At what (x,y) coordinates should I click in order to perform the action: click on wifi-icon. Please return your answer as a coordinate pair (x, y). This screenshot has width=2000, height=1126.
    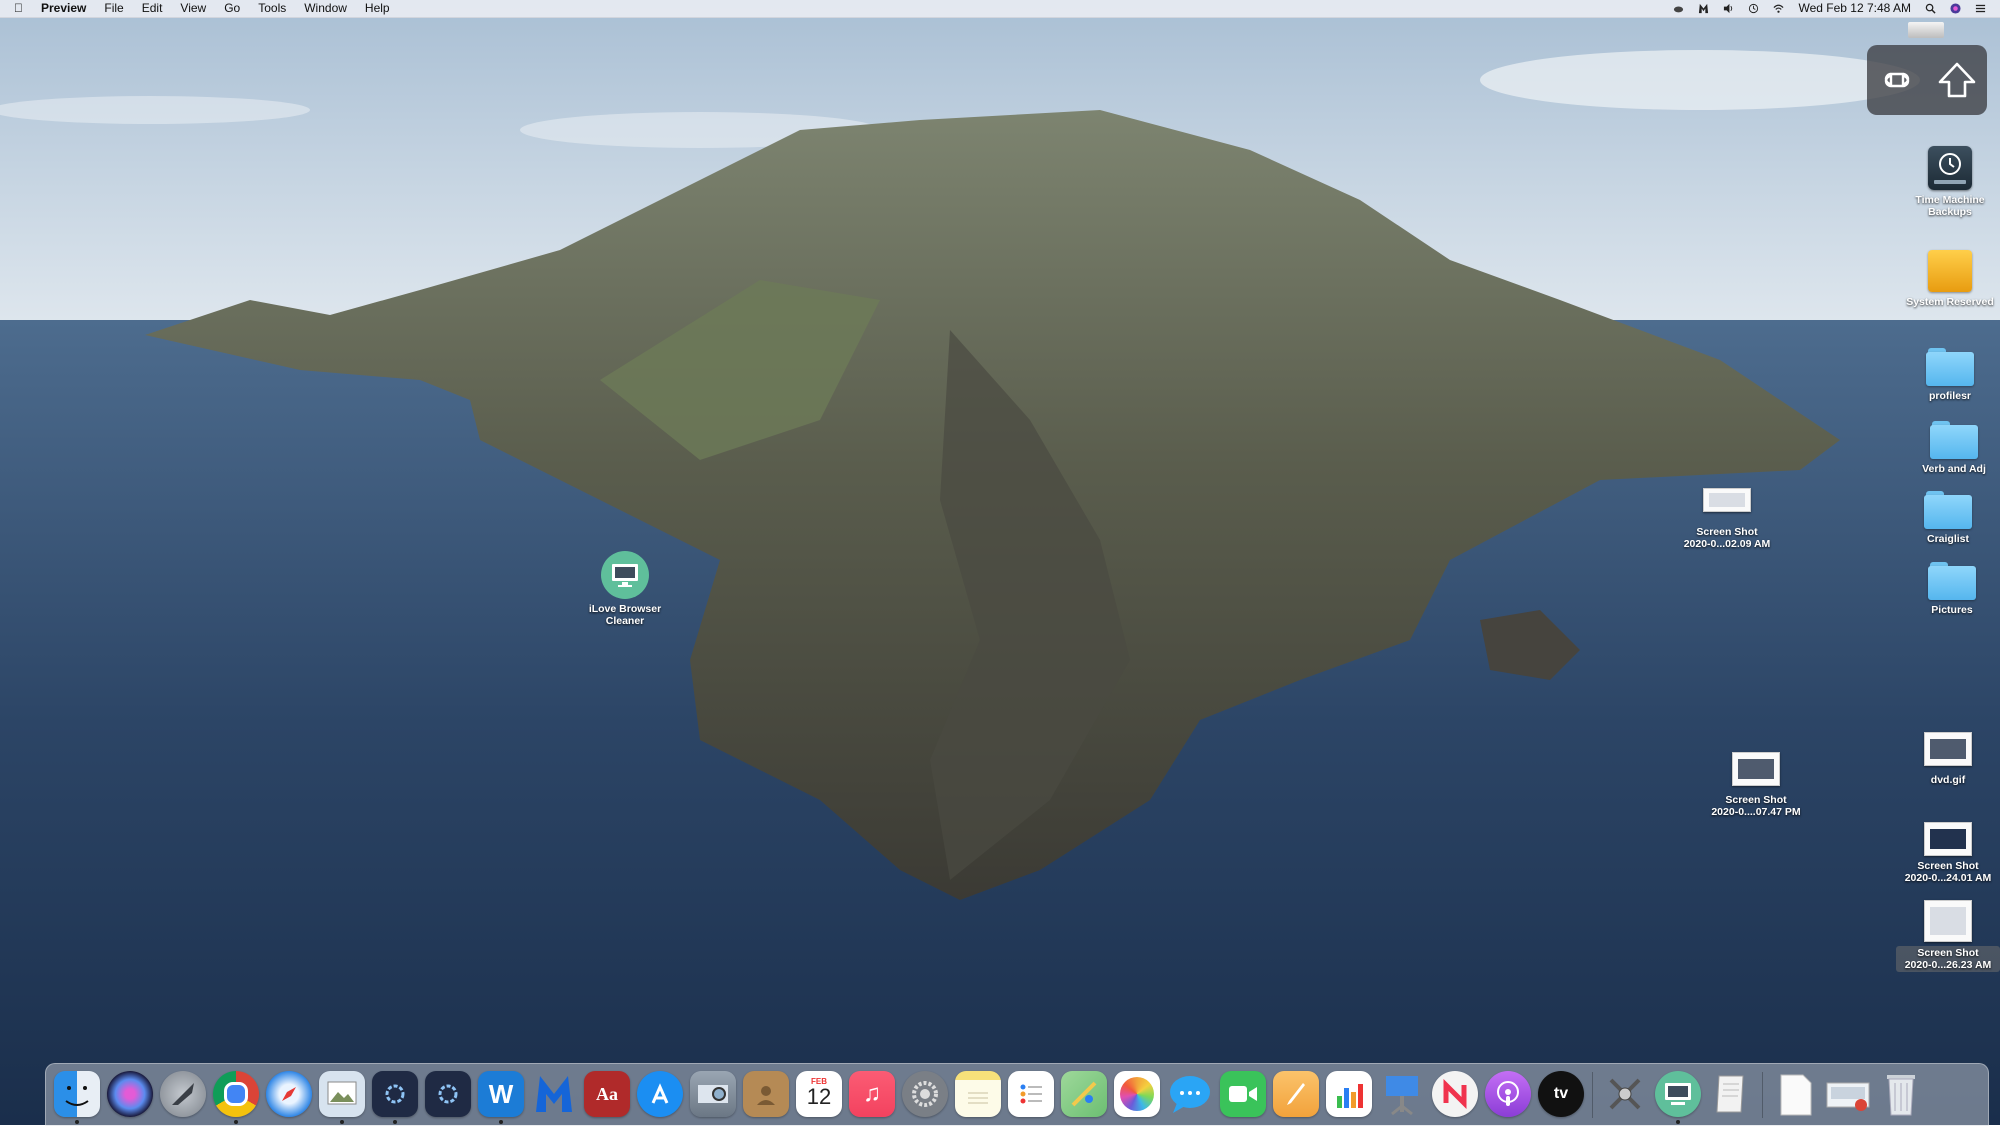
    Looking at the image, I should click on (1778, 8).